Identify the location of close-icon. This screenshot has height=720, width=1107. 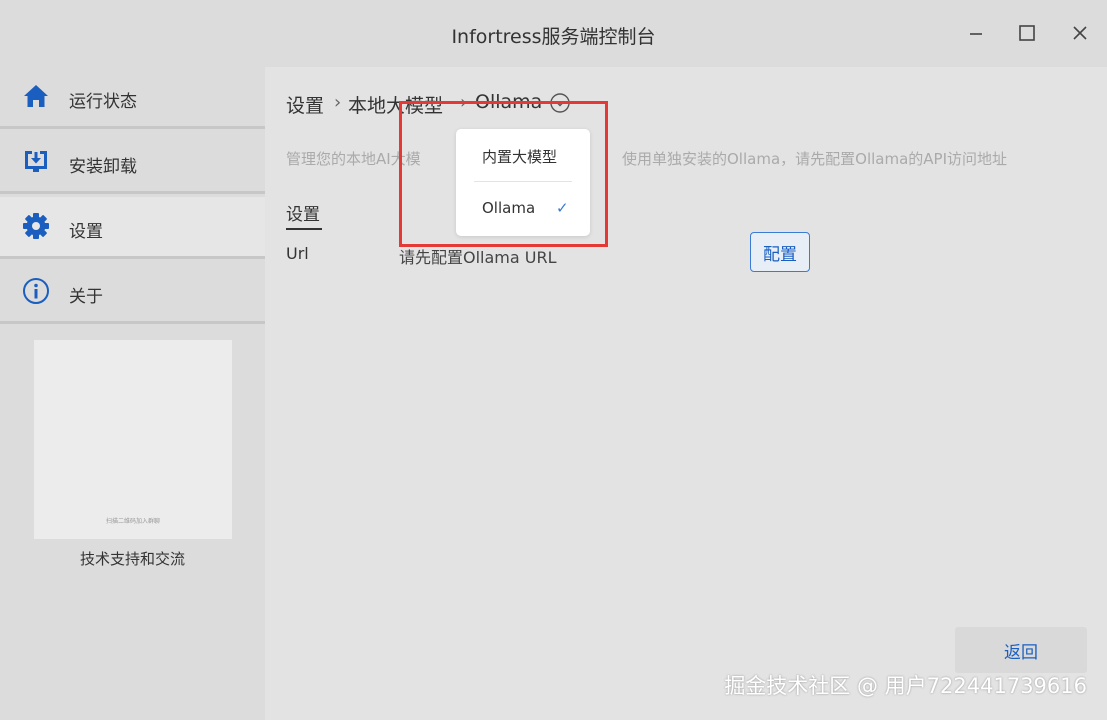
(1080, 33).